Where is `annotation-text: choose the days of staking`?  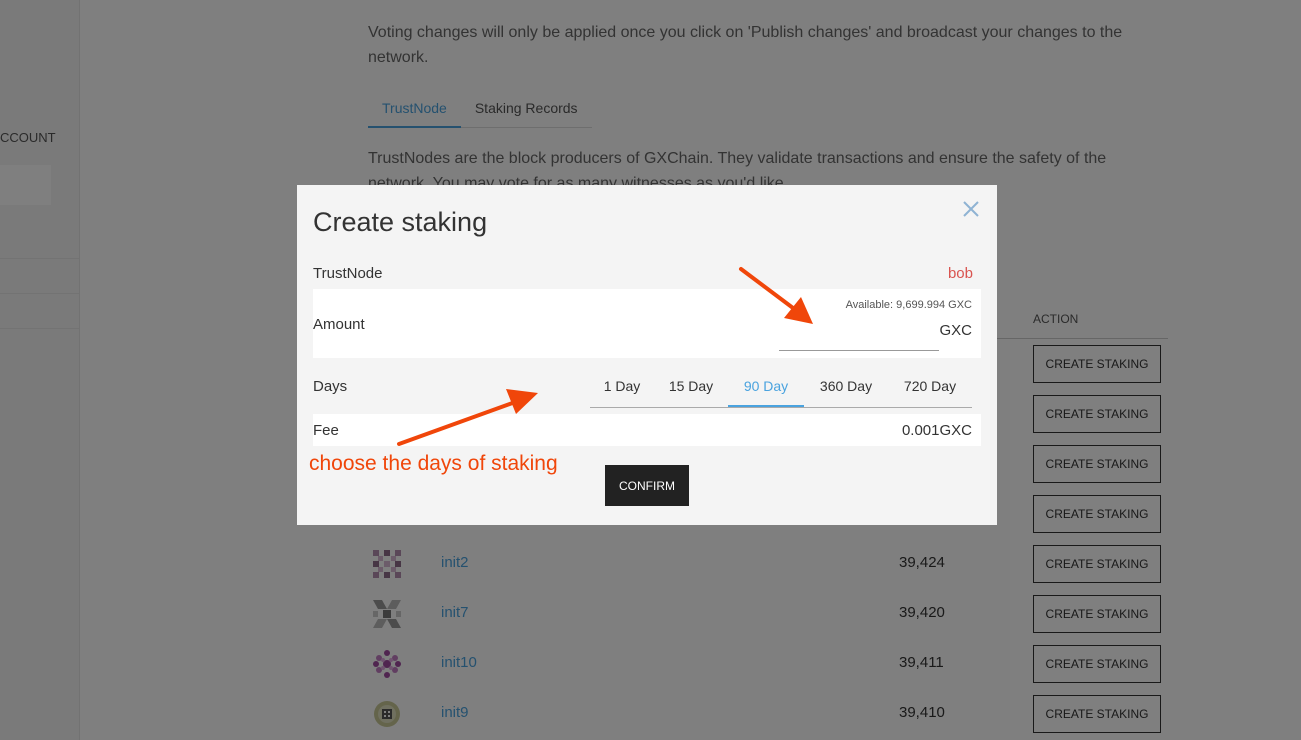
annotation-text: choose the days of staking is located at coordinates (433, 463).